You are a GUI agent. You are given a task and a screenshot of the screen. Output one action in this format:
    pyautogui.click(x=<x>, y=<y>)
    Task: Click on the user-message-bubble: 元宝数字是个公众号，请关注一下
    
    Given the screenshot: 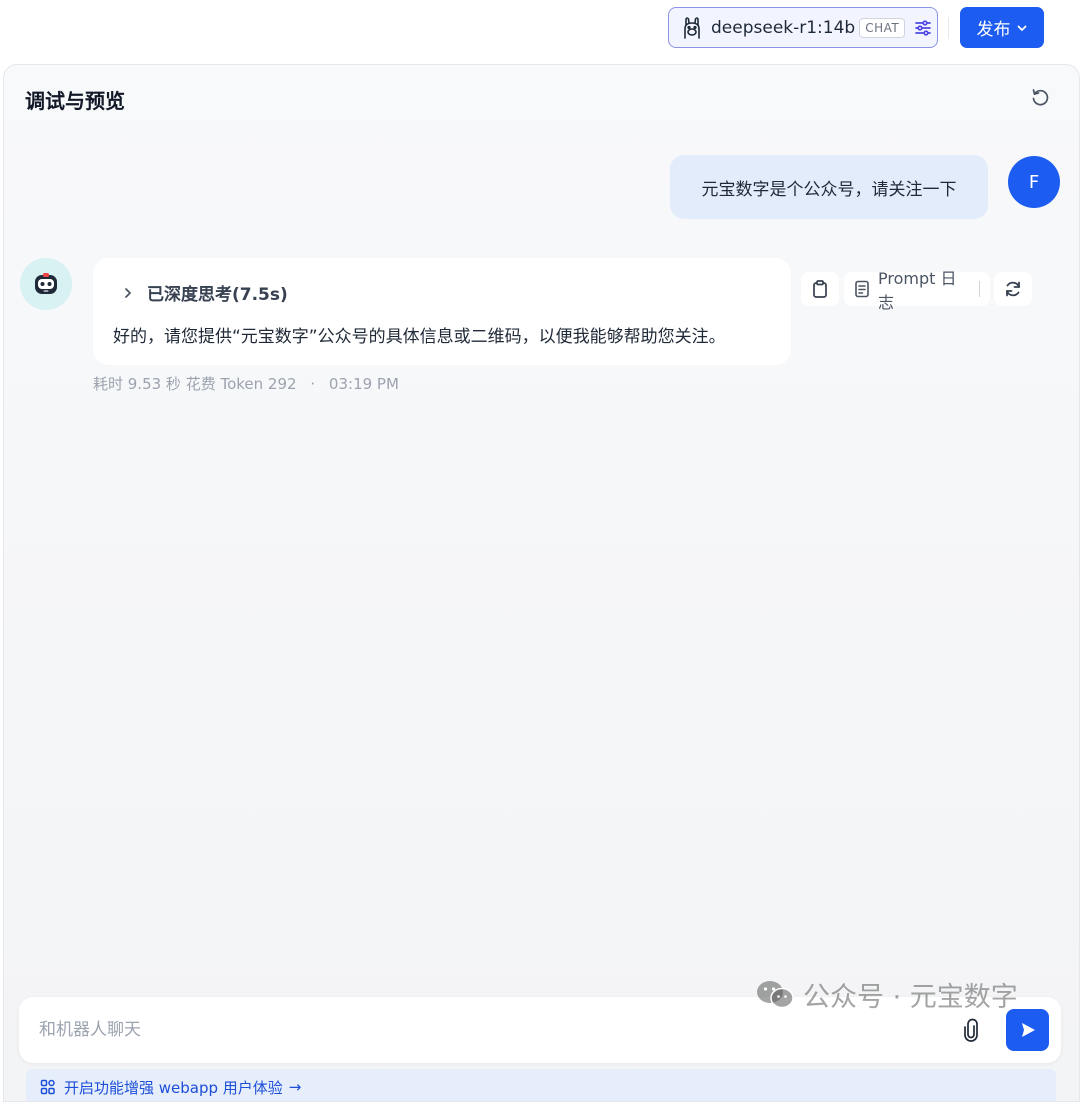 What is the action you would take?
    pyautogui.click(x=829, y=187)
    